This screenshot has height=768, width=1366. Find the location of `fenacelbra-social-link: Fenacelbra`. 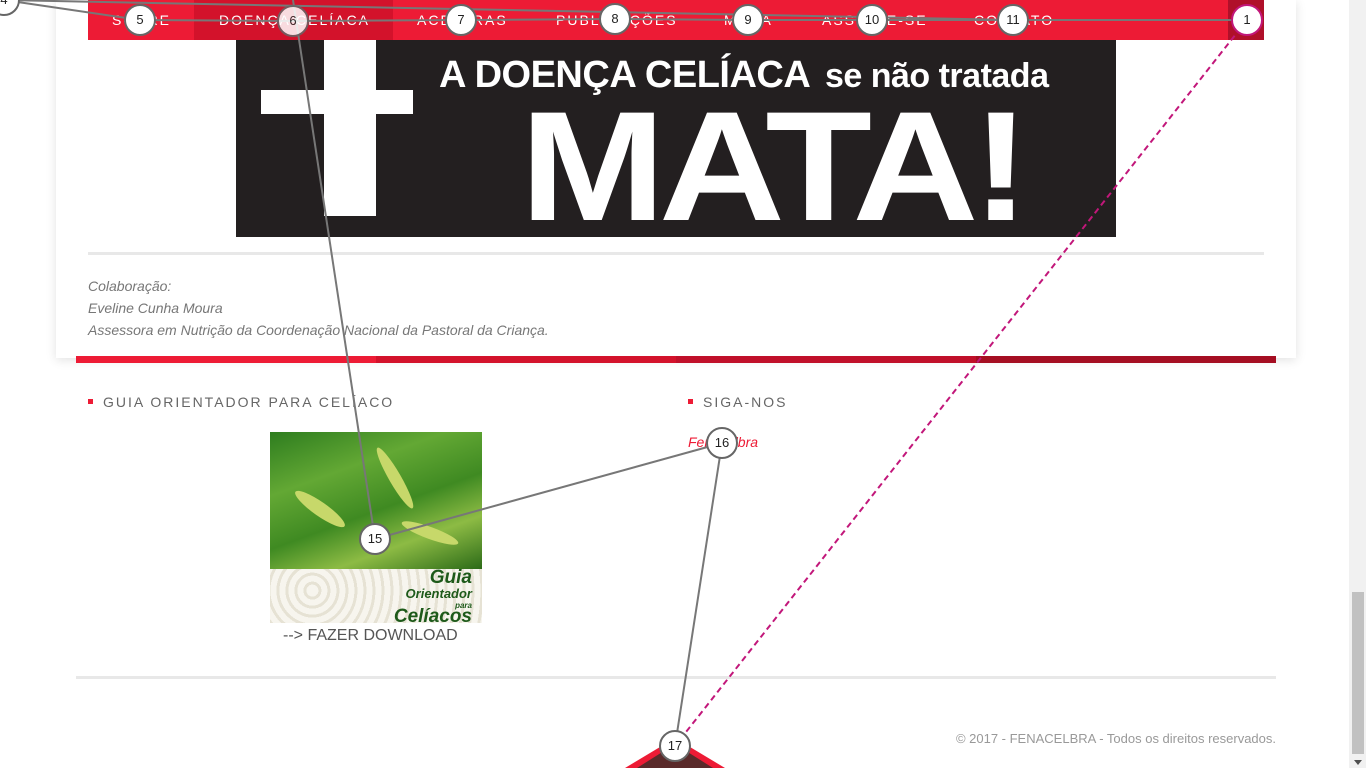

fenacelbra-social-link: Fenacelbra is located at coordinates (723, 442).